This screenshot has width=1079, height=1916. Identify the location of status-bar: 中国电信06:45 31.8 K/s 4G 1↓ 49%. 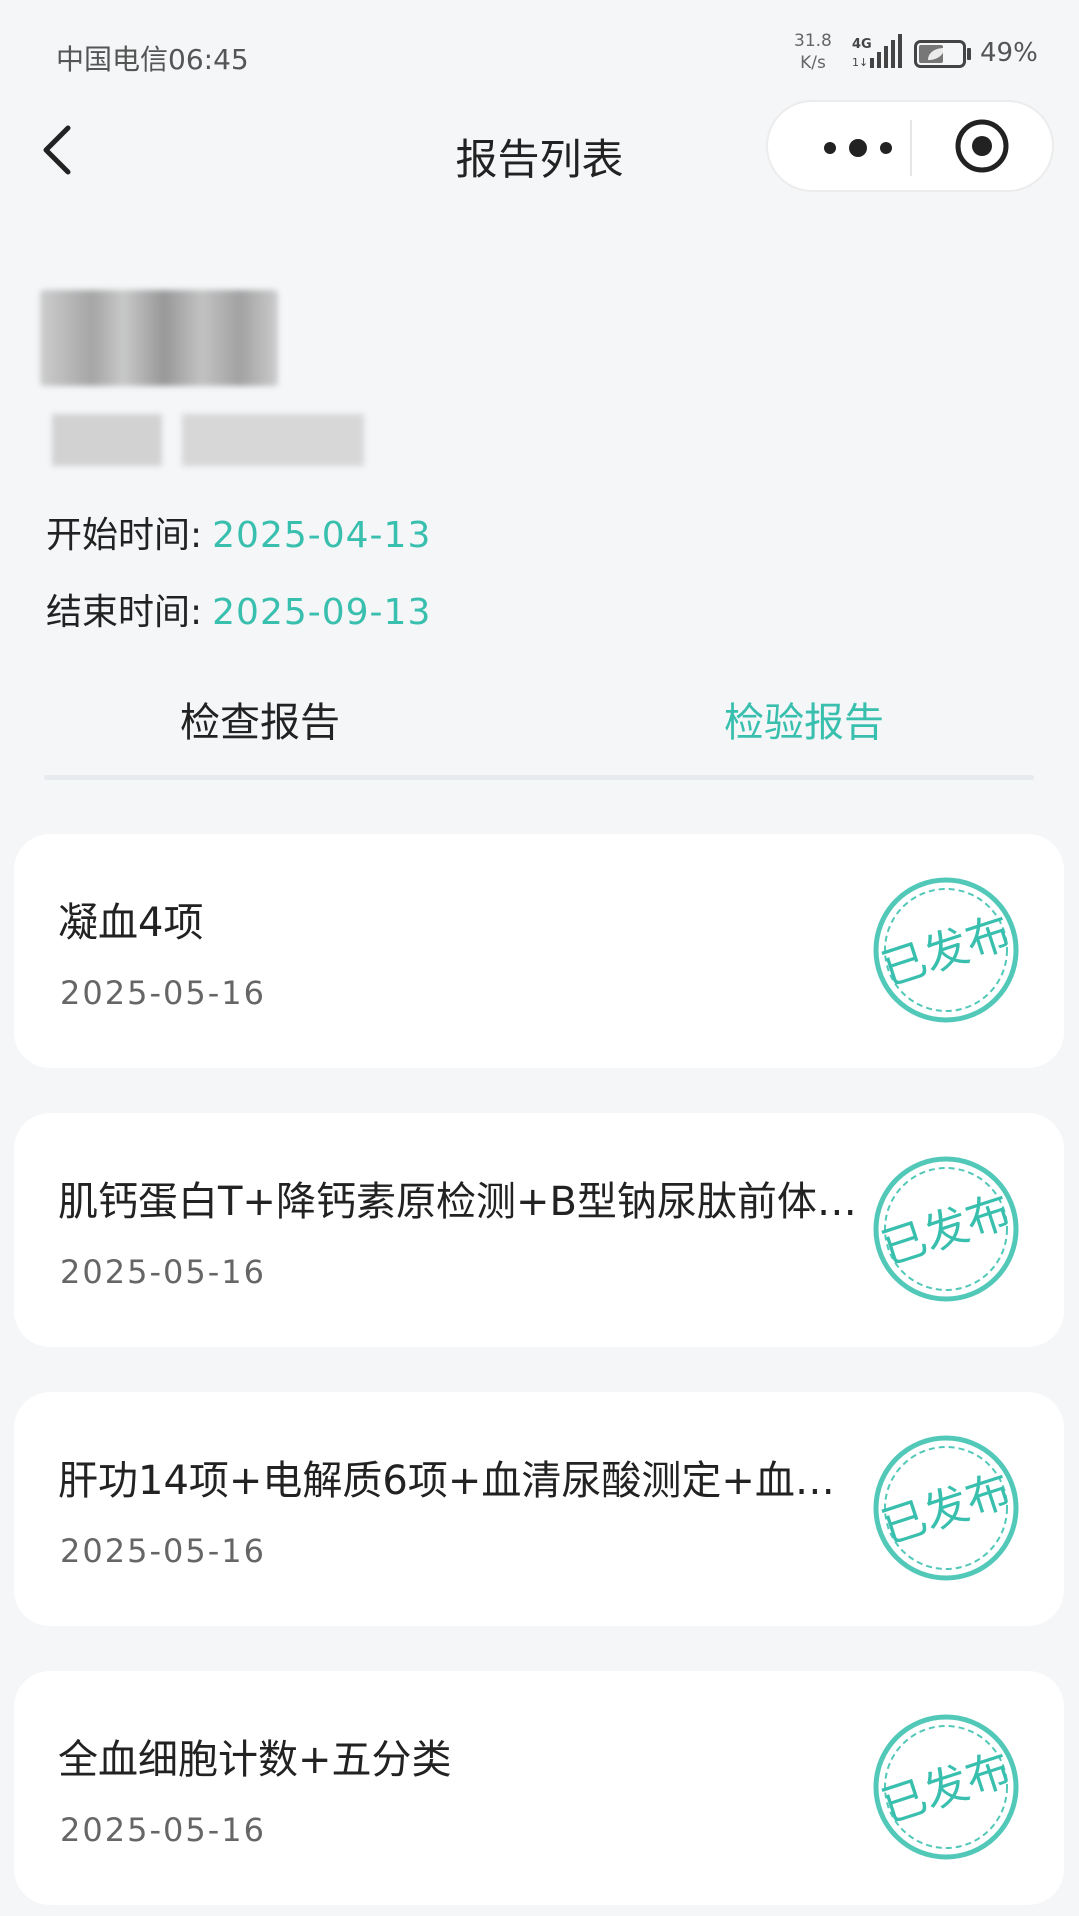
(539, 50).